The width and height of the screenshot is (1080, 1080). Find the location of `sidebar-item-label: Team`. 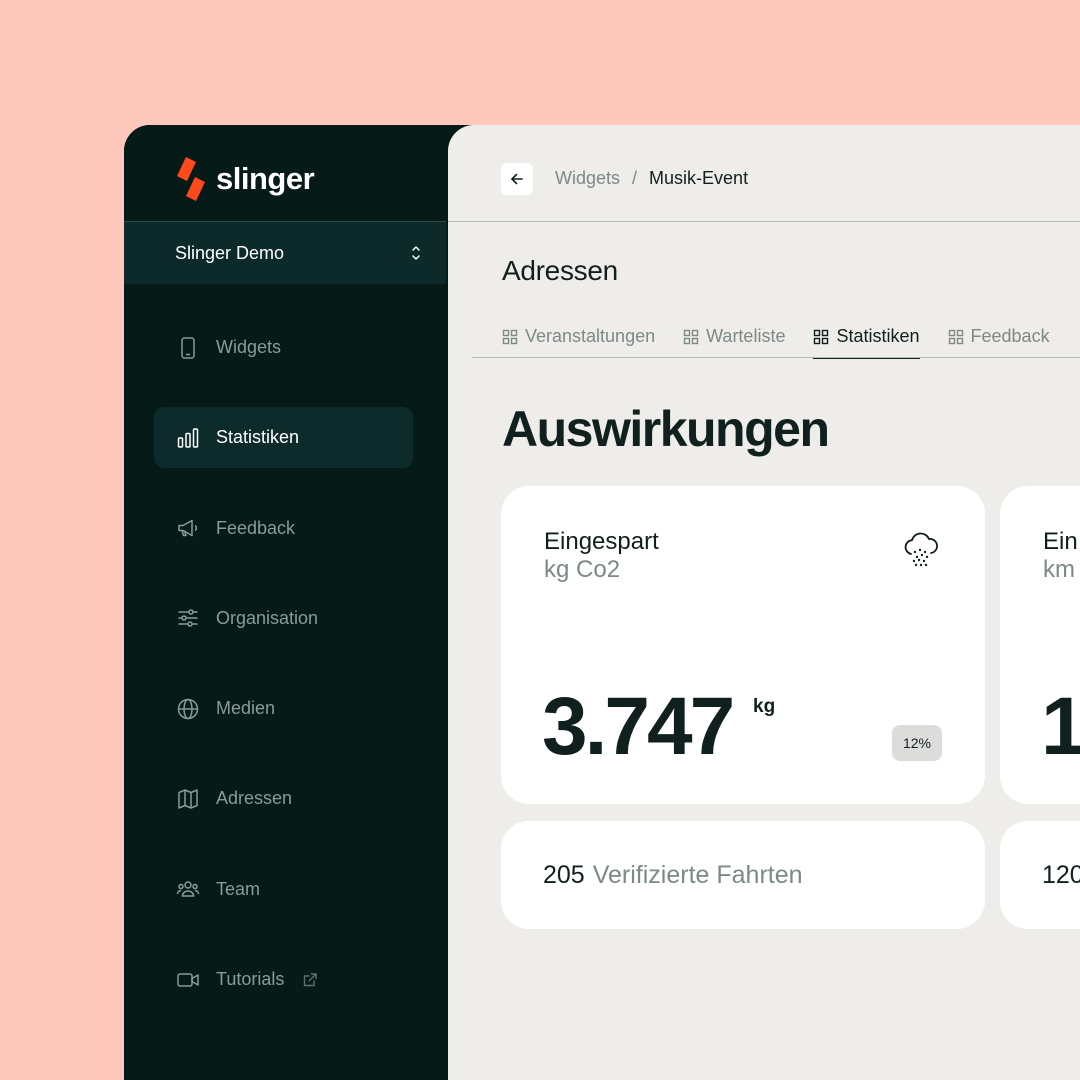

sidebar-item-label: Team is located at coordinates (238, 888).